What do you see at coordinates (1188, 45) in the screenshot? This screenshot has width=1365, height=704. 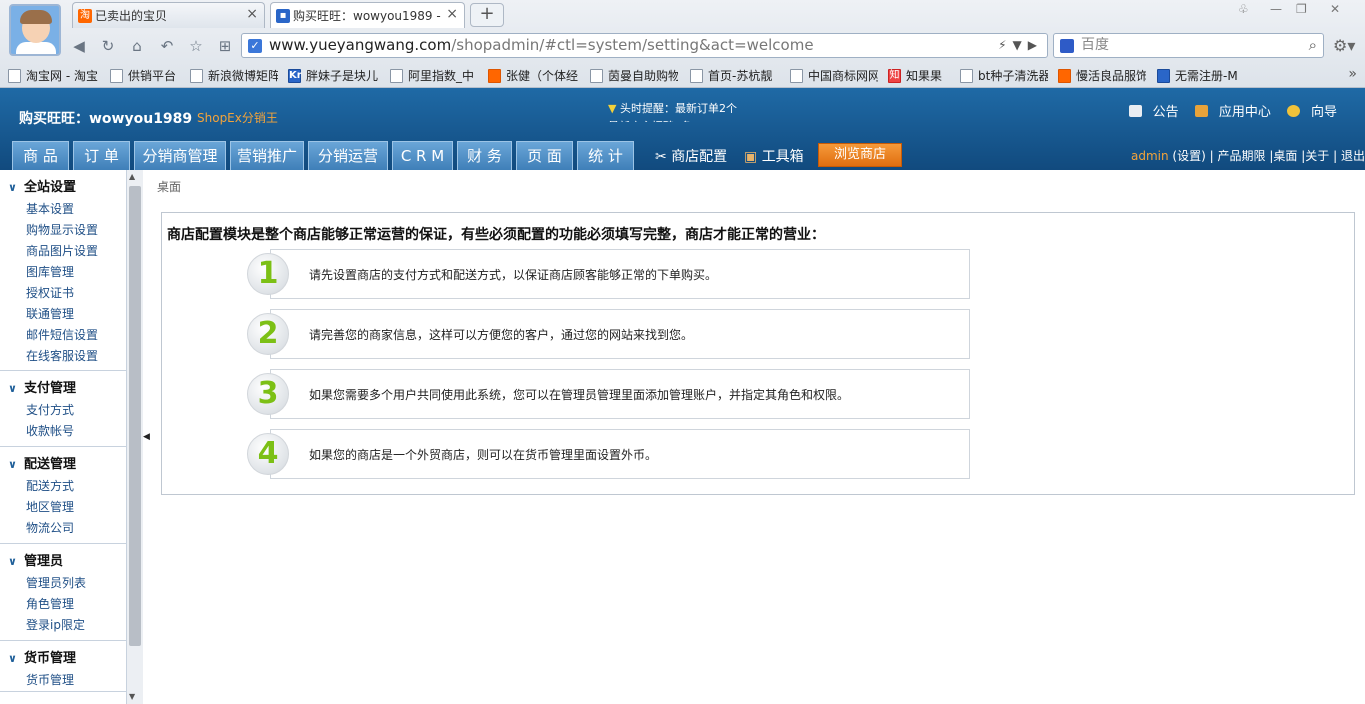 I see `search-input: 百度 ⌕` at bounding box center [1188, 45].